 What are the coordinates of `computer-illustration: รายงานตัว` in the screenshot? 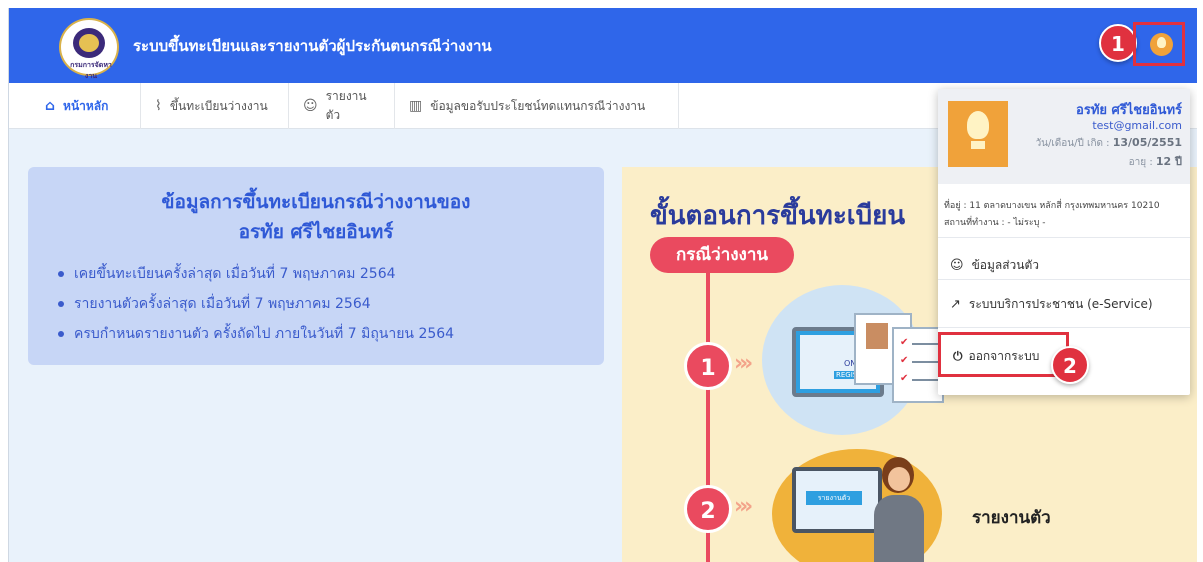 It's located at (837, 500).